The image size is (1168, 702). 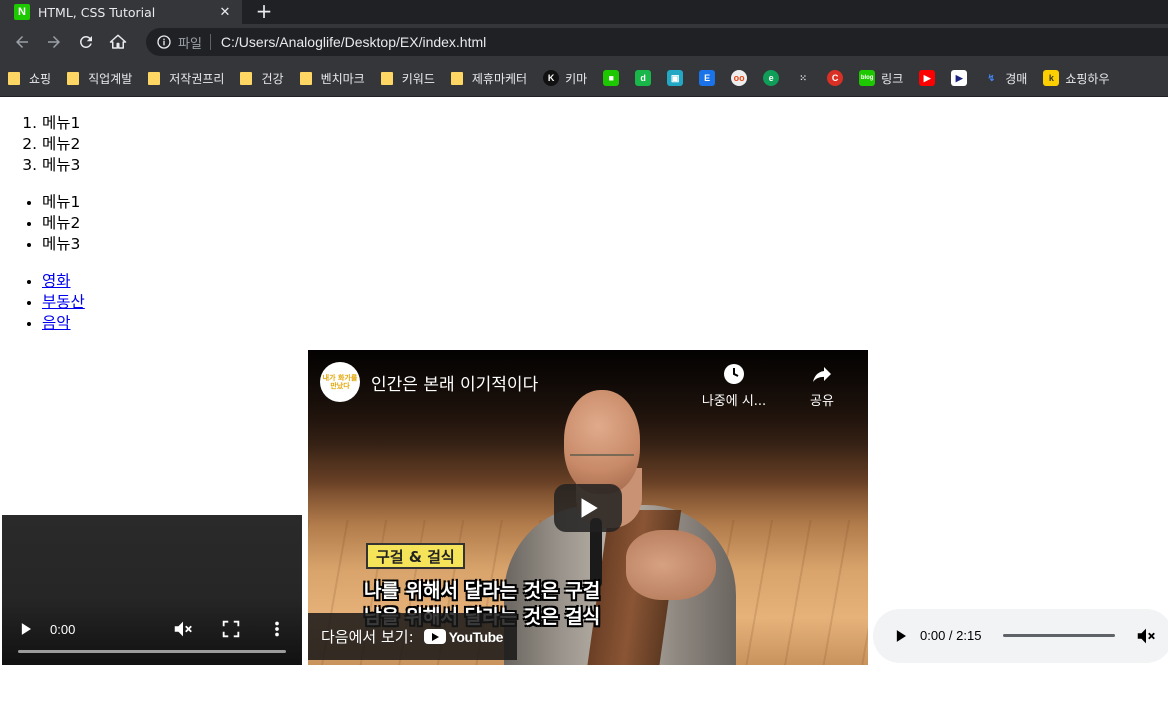 I want to click on share-button: 공유, so click(x=822, y=385).